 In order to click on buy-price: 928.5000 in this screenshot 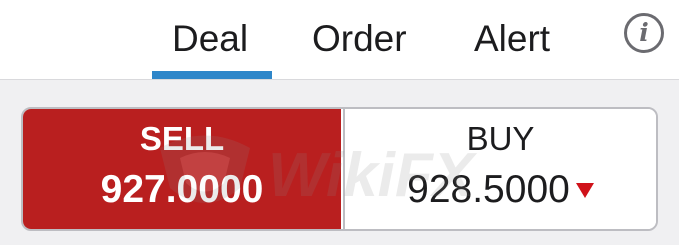, I will do `click(488, 189)`.